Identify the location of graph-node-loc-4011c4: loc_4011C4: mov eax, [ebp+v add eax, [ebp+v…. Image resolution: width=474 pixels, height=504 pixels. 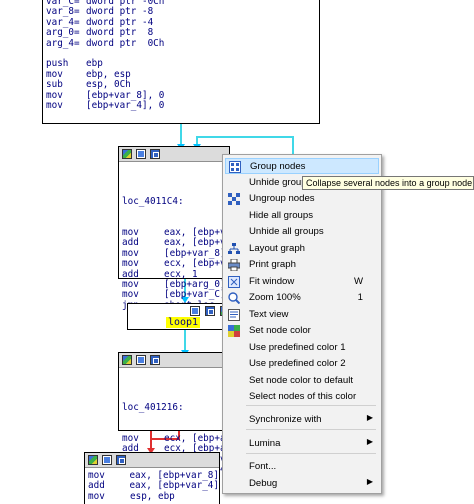
(174, 228).